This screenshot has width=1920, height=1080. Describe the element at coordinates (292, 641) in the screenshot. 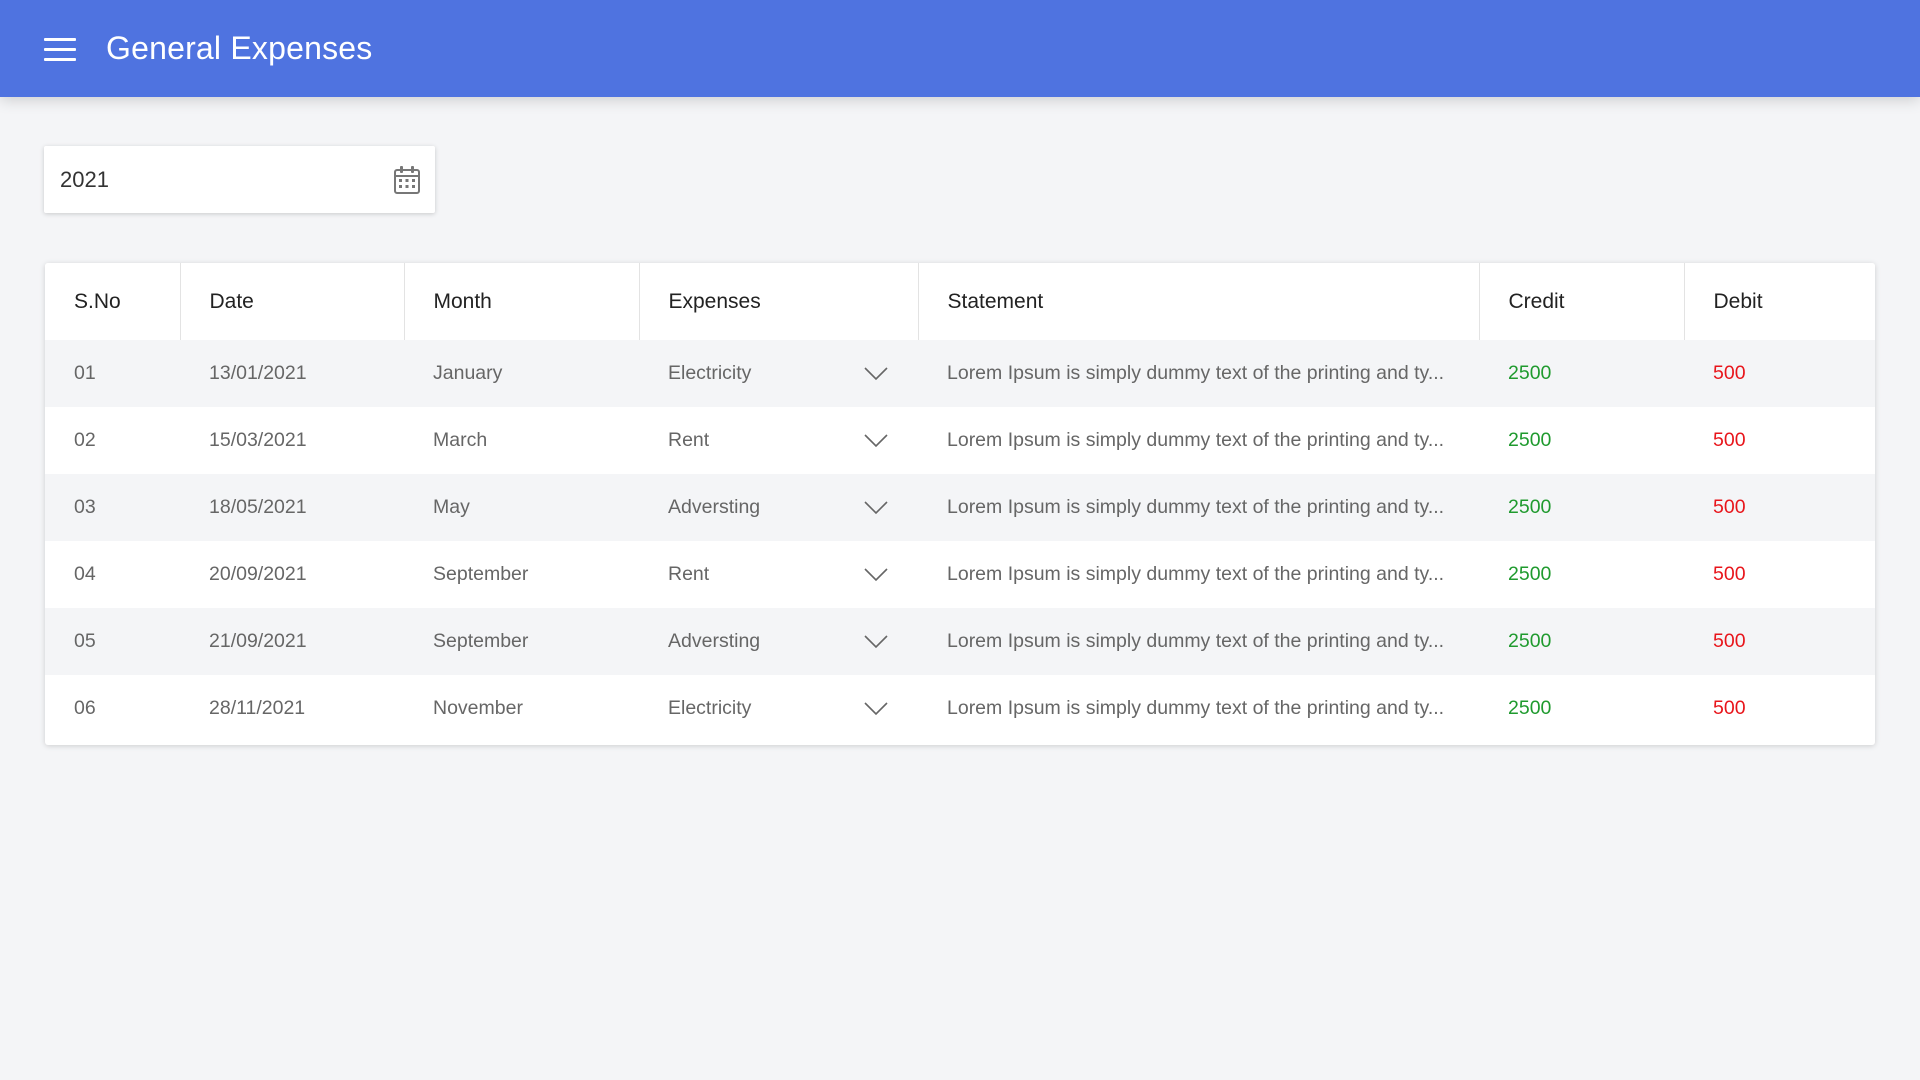

I see `cell-date: 21/09/2021` at that location.